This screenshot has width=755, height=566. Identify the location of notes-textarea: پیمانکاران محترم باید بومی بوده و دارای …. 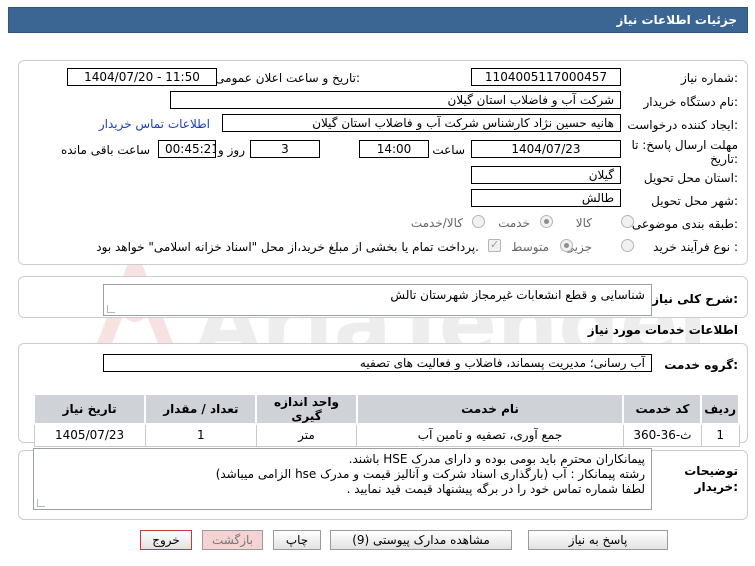
(342, 479).